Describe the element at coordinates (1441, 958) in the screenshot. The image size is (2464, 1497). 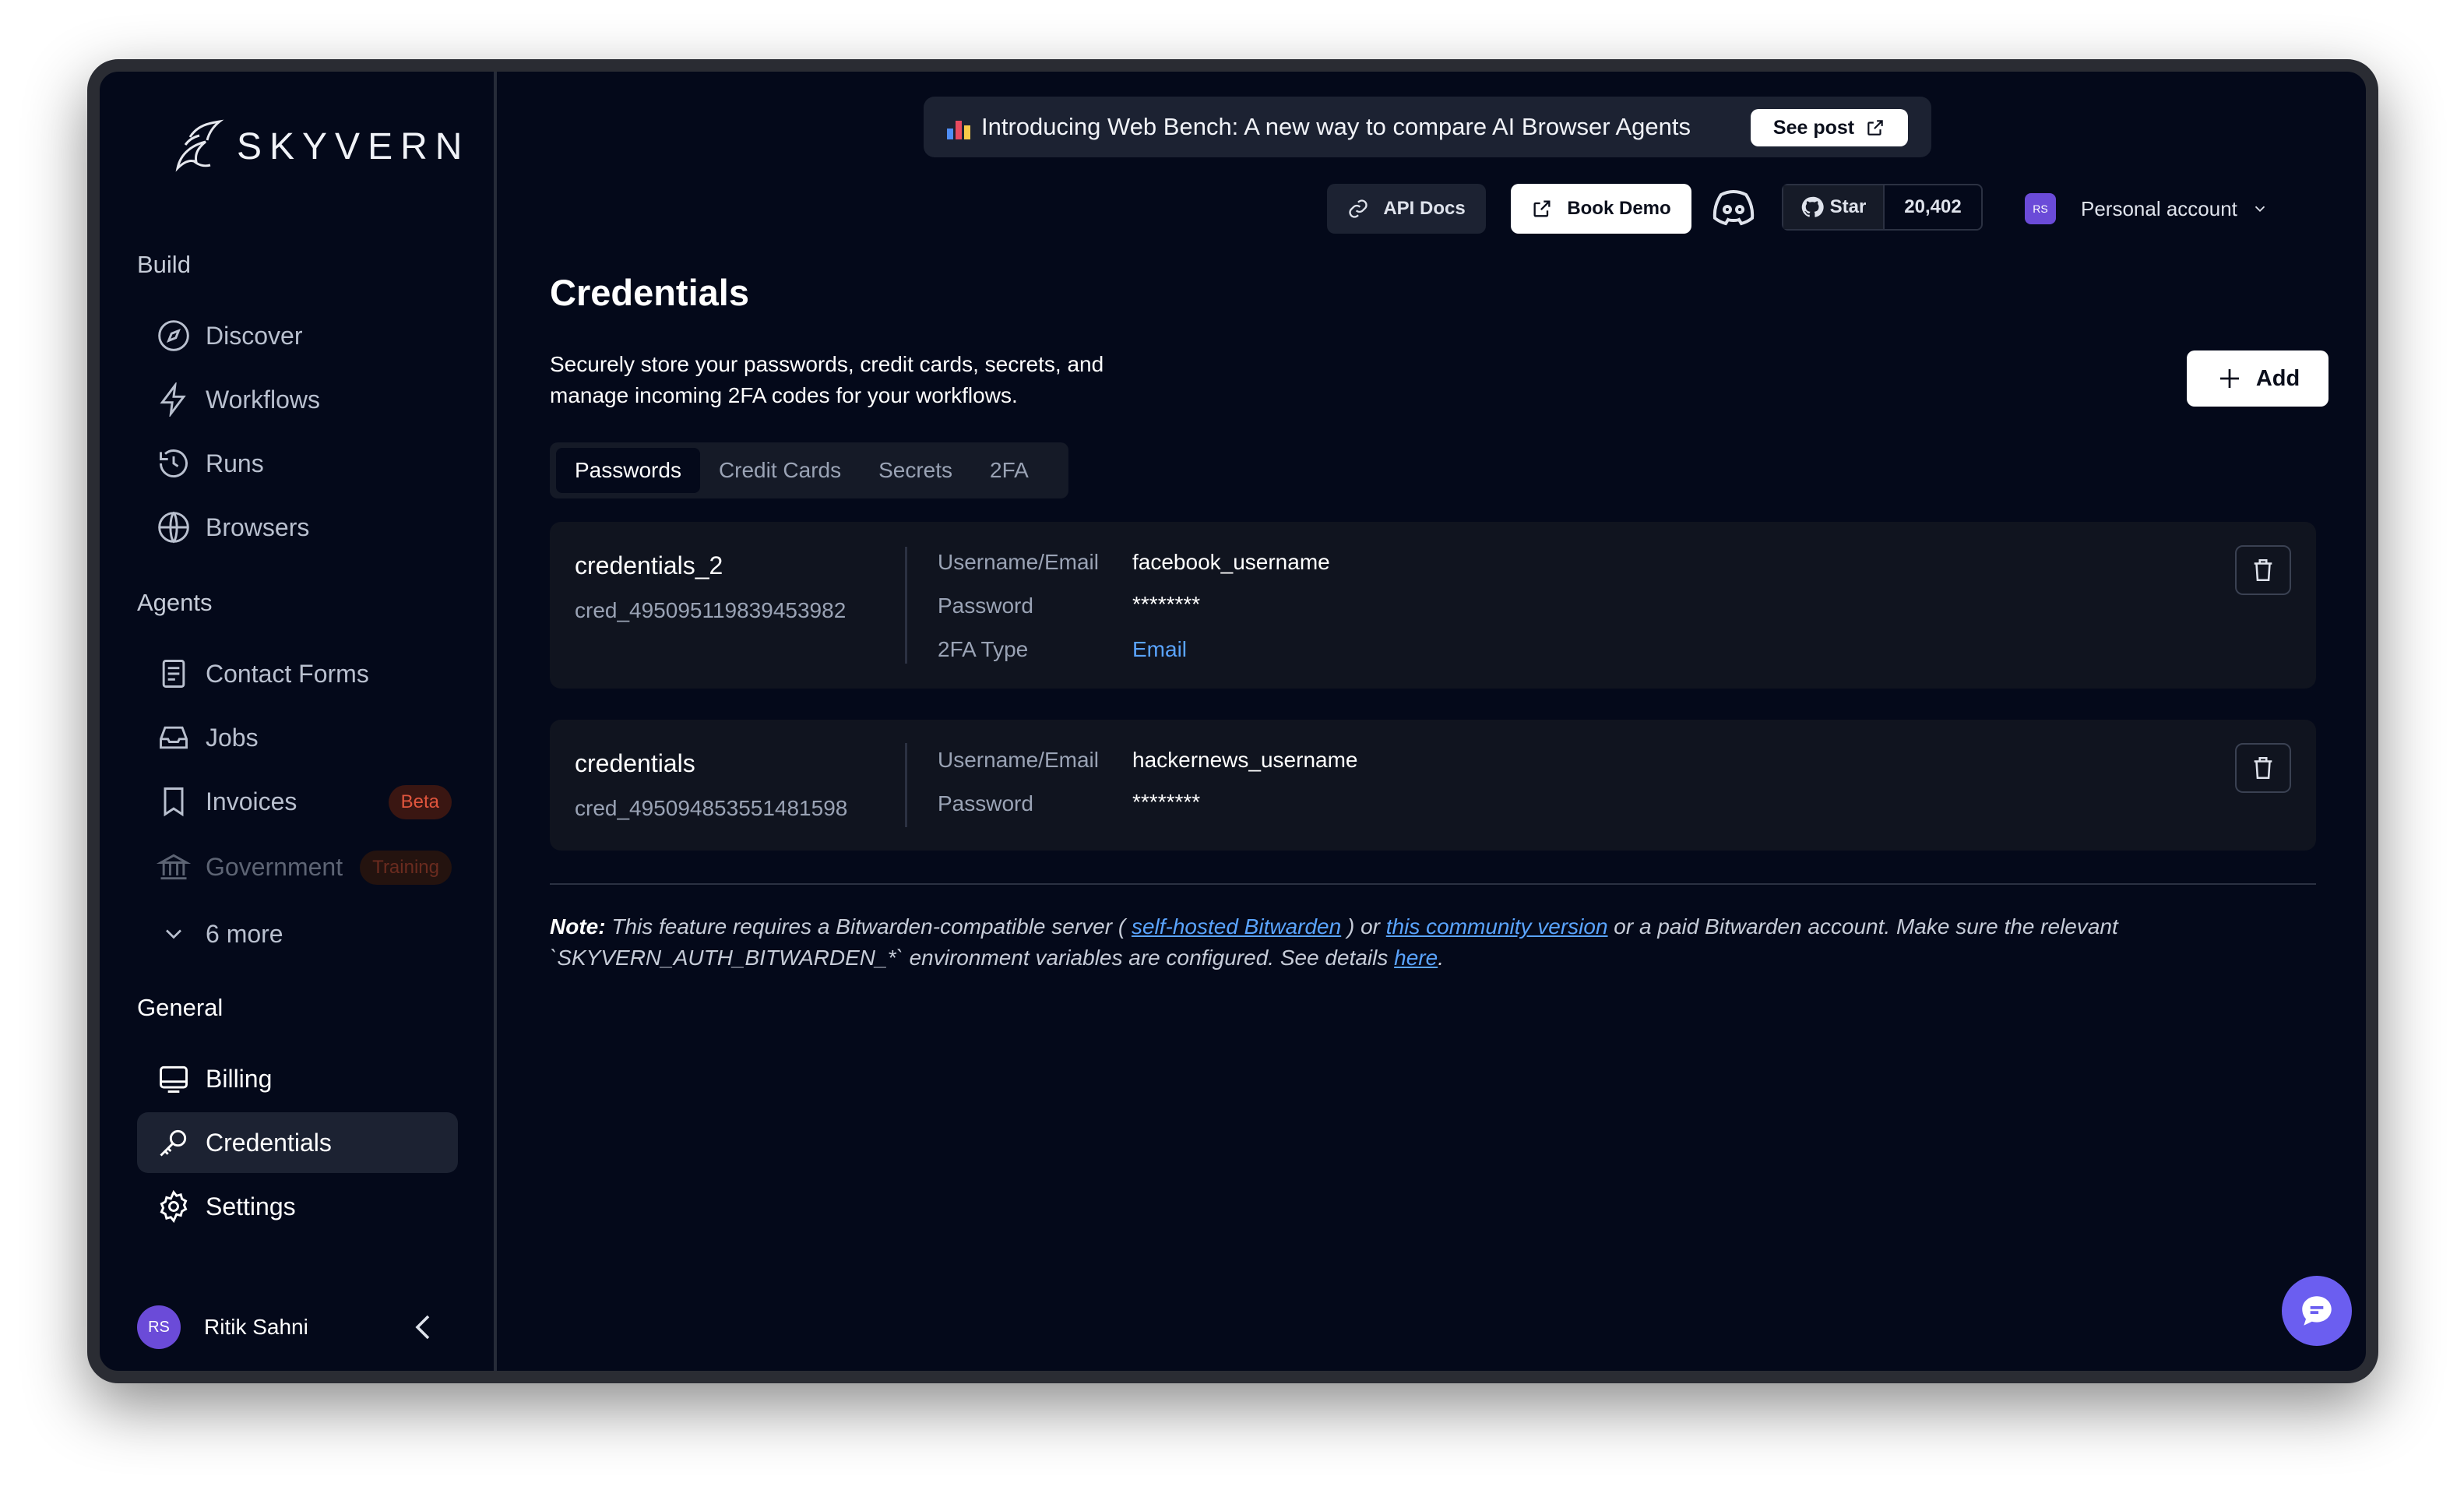
I see `note-text: .` at that location.